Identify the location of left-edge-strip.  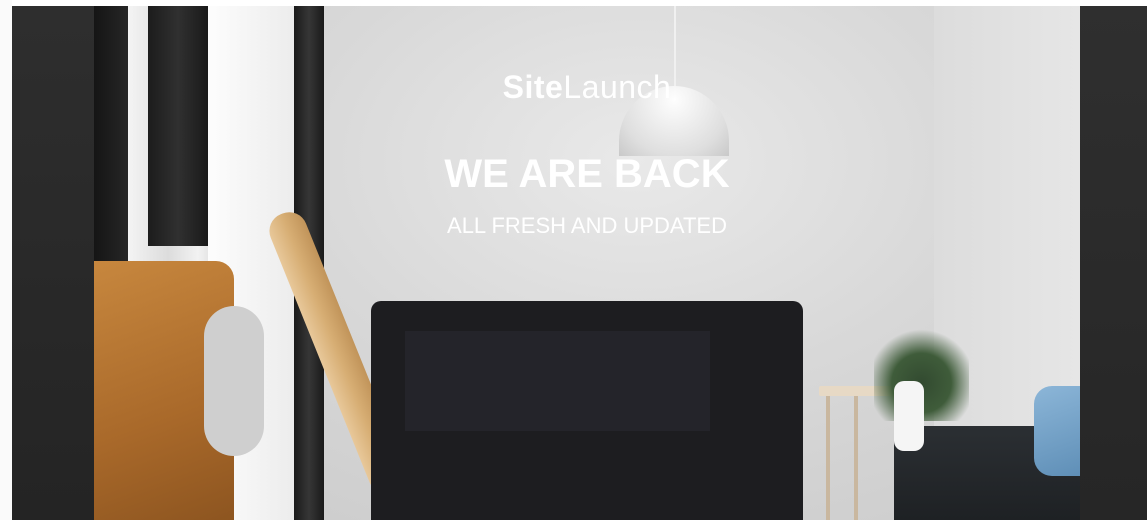
(6, 260).